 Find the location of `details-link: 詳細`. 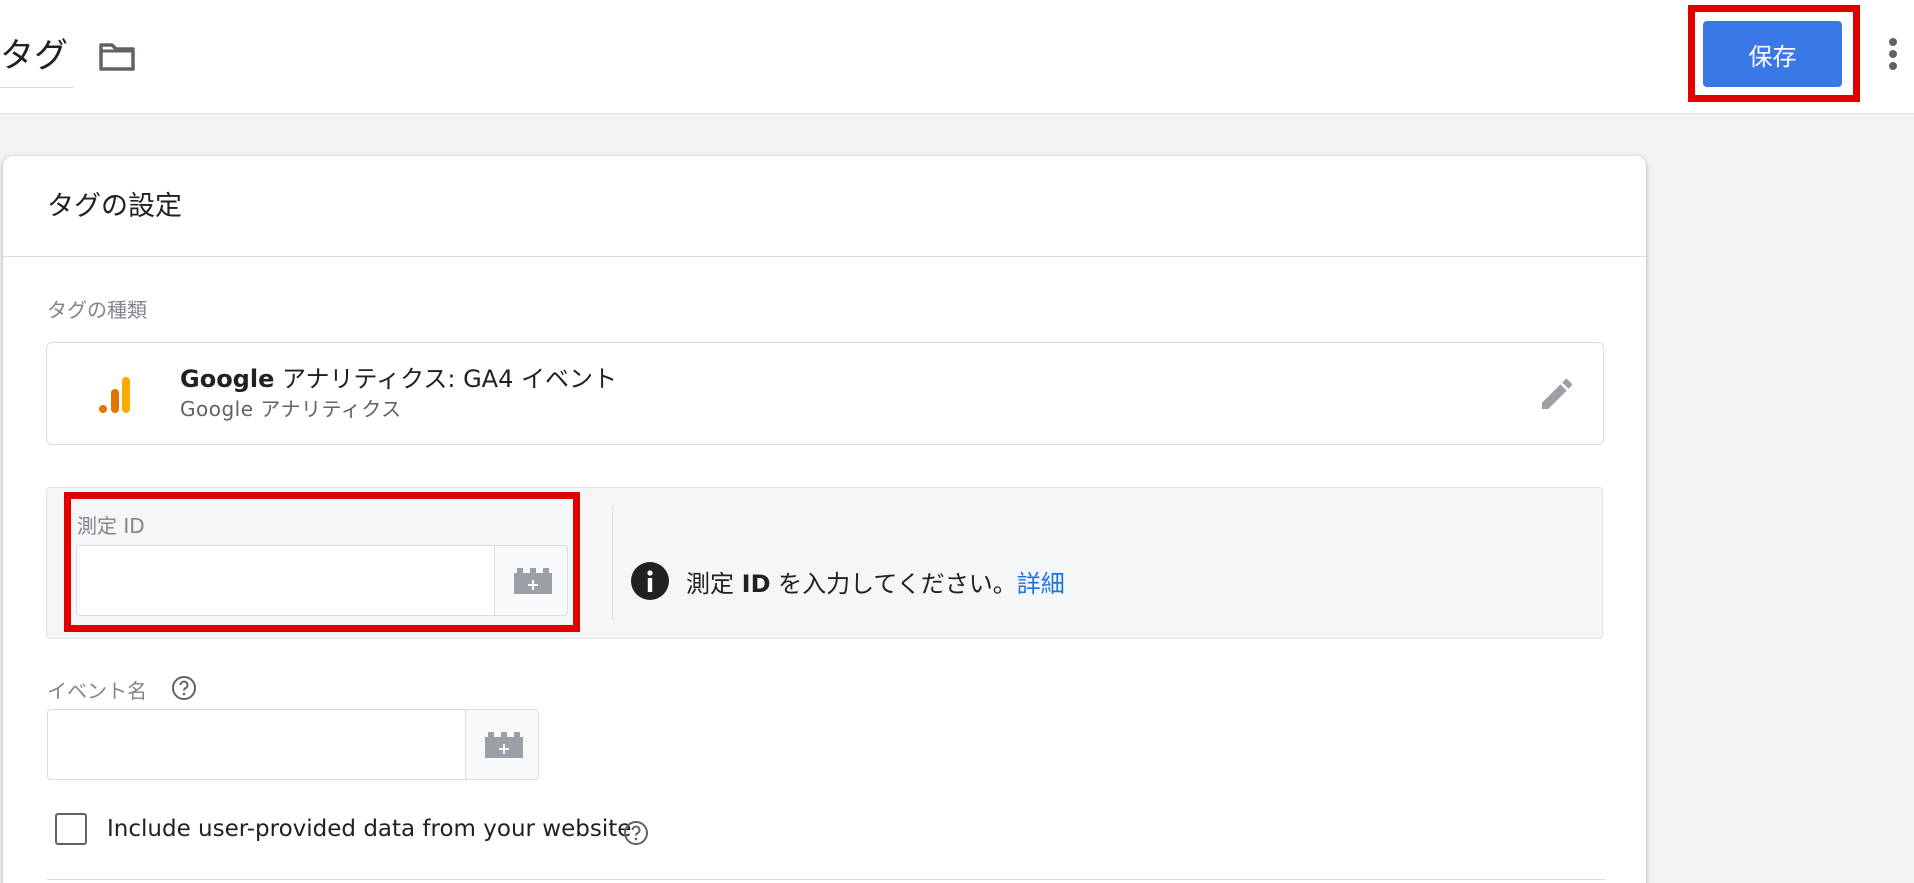

details-link: 詳細 is located at coordinates (1041, 584).